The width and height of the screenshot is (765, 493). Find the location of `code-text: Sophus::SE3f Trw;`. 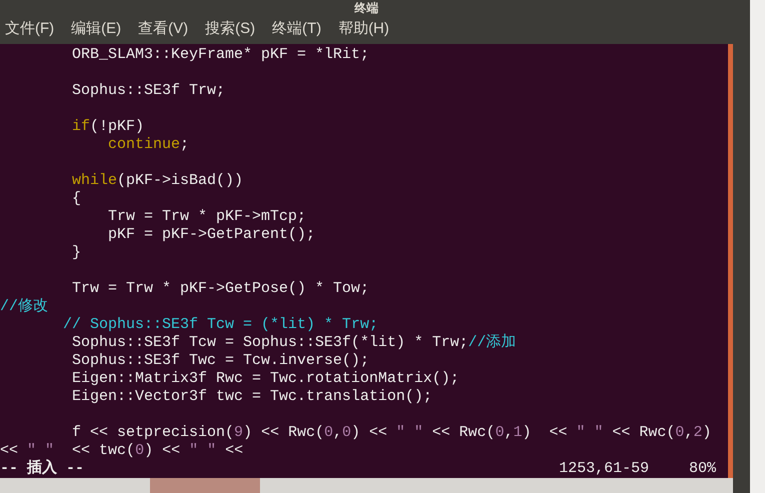

code-text: Sophus::SE3f Trw; is located at coordinates (149, 90).